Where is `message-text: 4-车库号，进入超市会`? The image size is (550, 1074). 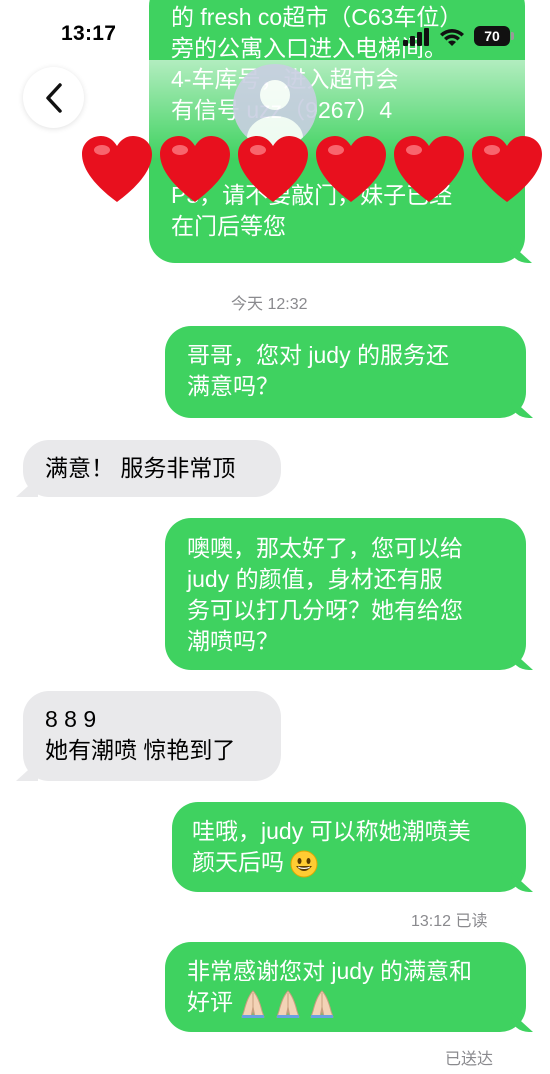 message-text: 4-车库号，进入超市会 is located at coordinates (339, 79).